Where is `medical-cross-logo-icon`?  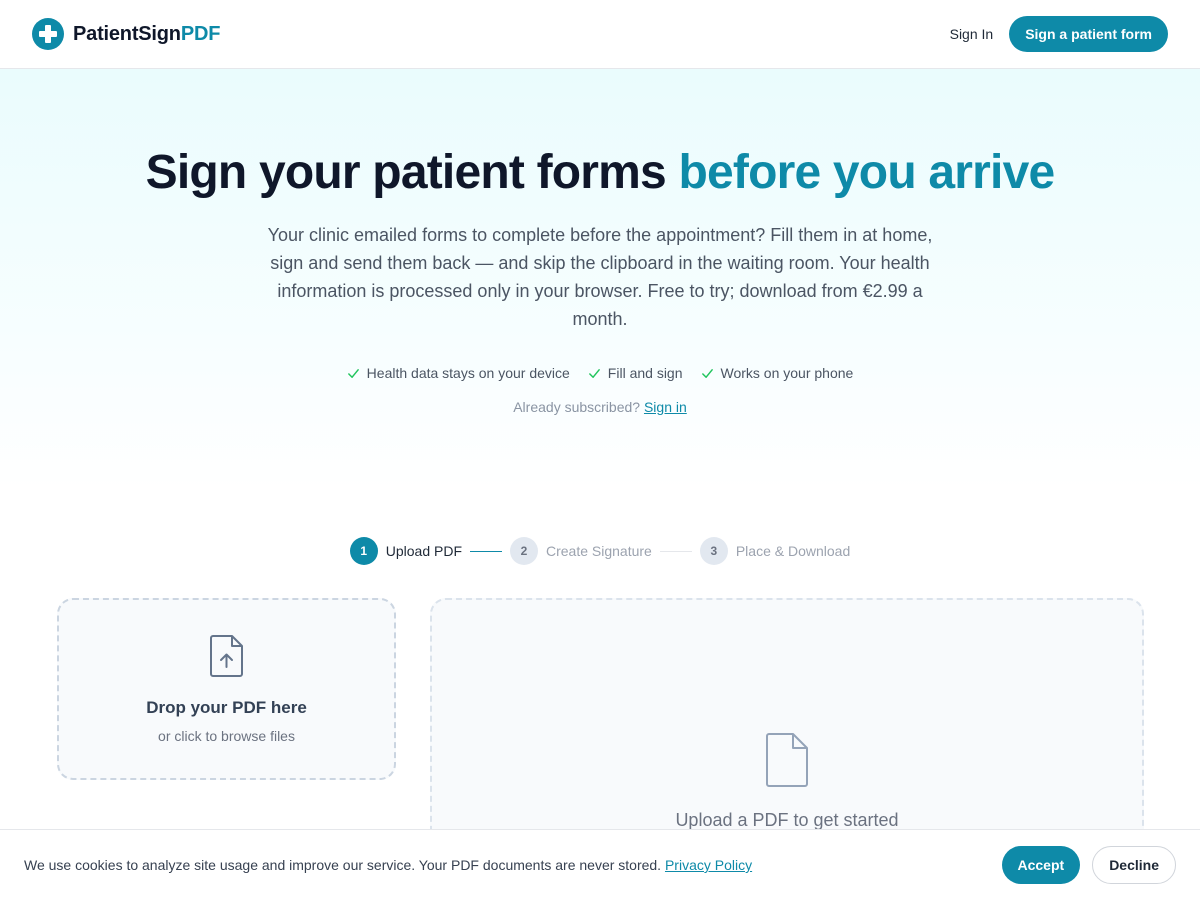 medical-cross-logo-icon is located at coordinates (48, 34).